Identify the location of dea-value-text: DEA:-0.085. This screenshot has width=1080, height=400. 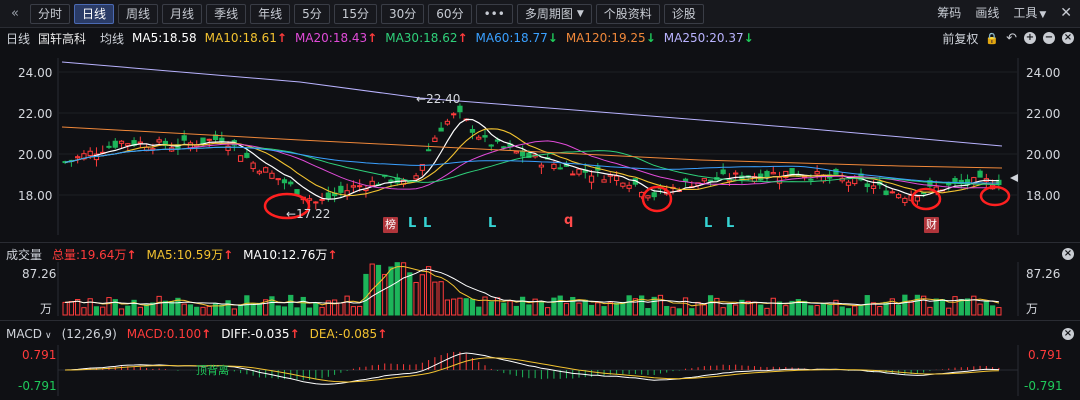
(343, 334).